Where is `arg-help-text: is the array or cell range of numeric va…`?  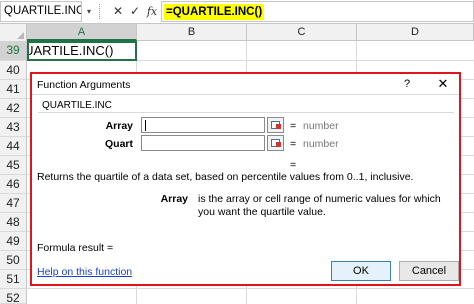
arg-help-text: is the array or cell range of numeric va… is located at coordinates (319, 205).